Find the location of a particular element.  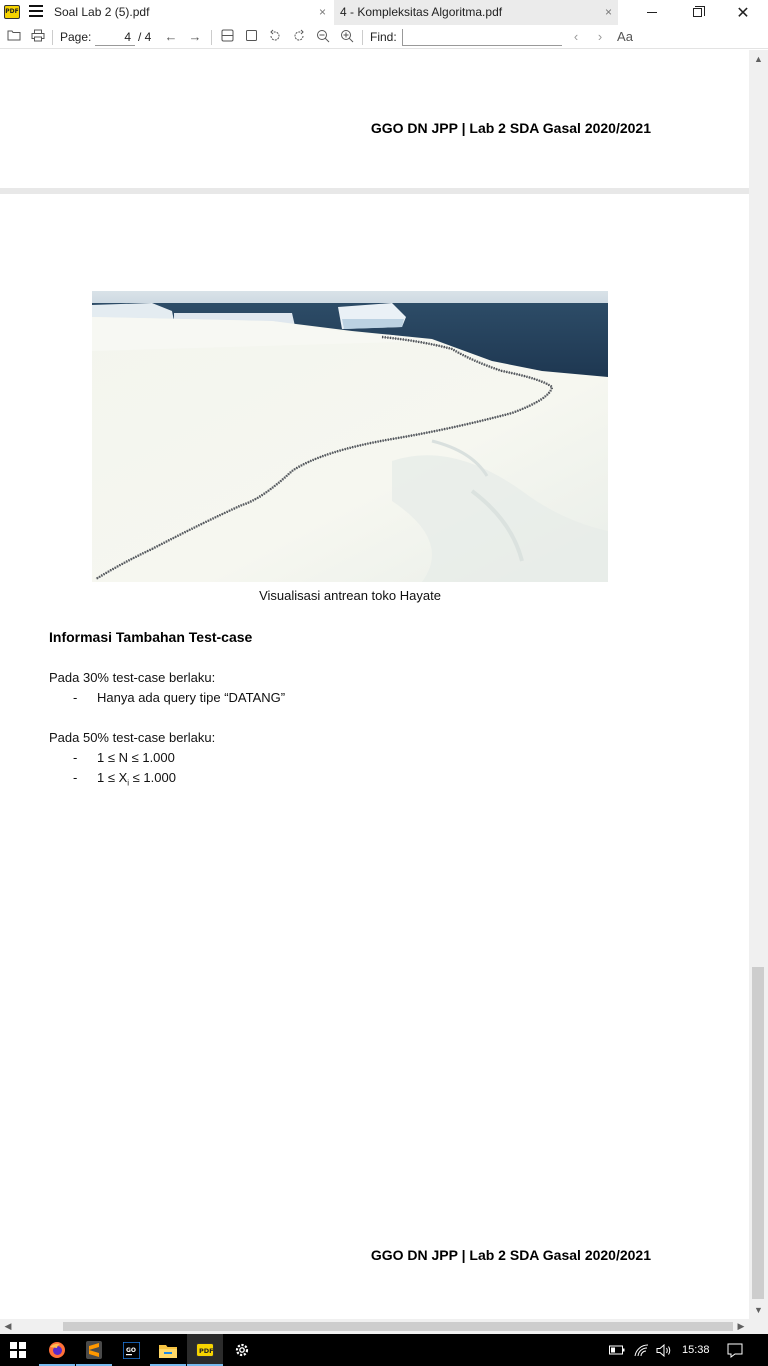

list-item: Hanya ada query tipe “DATANG” is located at coordinates (191, 697).